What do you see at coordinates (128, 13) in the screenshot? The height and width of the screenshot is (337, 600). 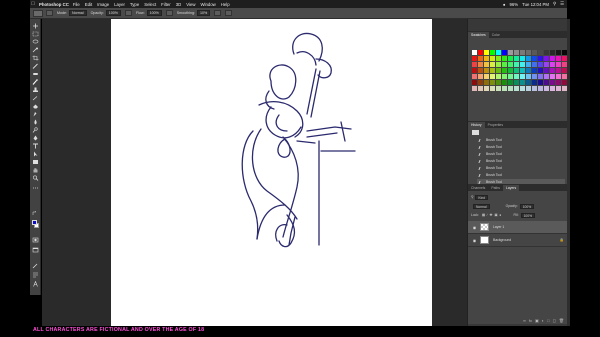 I see `pressure-opacity-button` at bounding box center [128, 13].